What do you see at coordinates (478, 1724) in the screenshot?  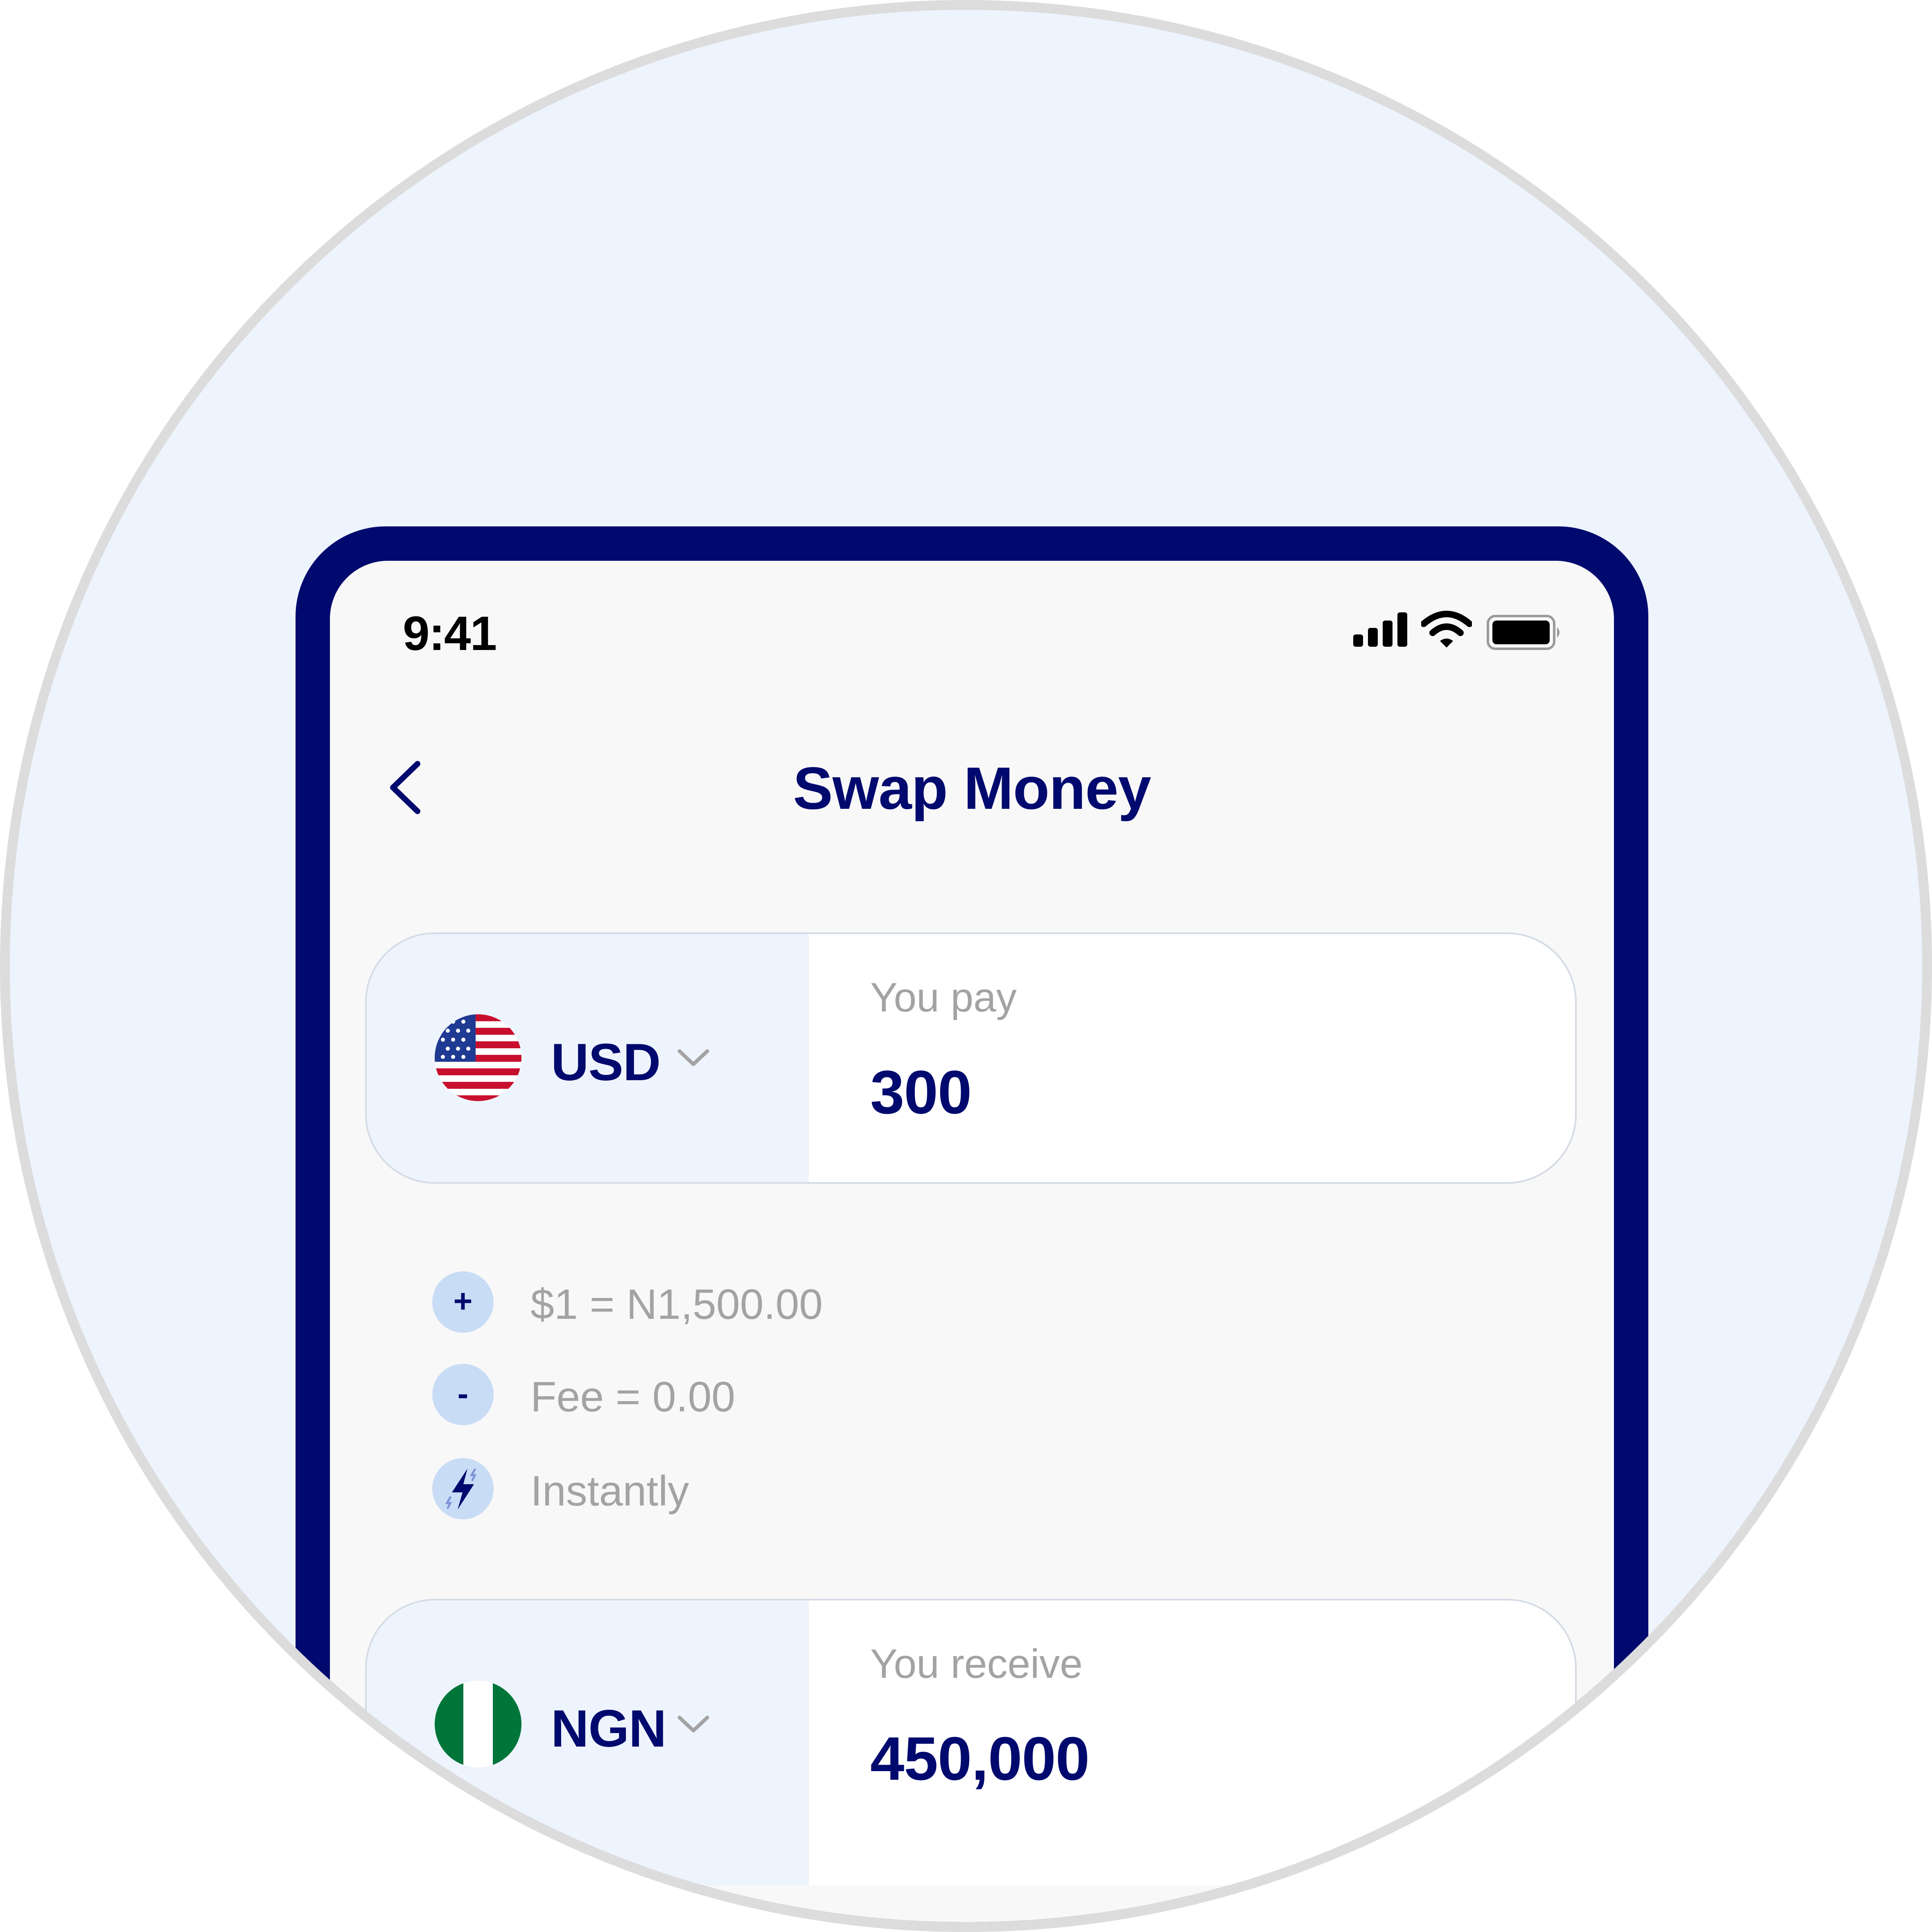 I see `ng-flag-icon` at bounding box center [478, 1724].